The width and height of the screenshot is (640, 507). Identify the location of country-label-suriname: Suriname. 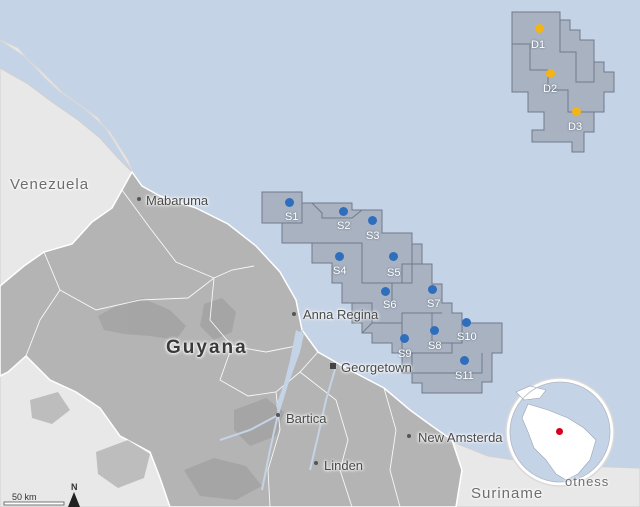
(507, 493).